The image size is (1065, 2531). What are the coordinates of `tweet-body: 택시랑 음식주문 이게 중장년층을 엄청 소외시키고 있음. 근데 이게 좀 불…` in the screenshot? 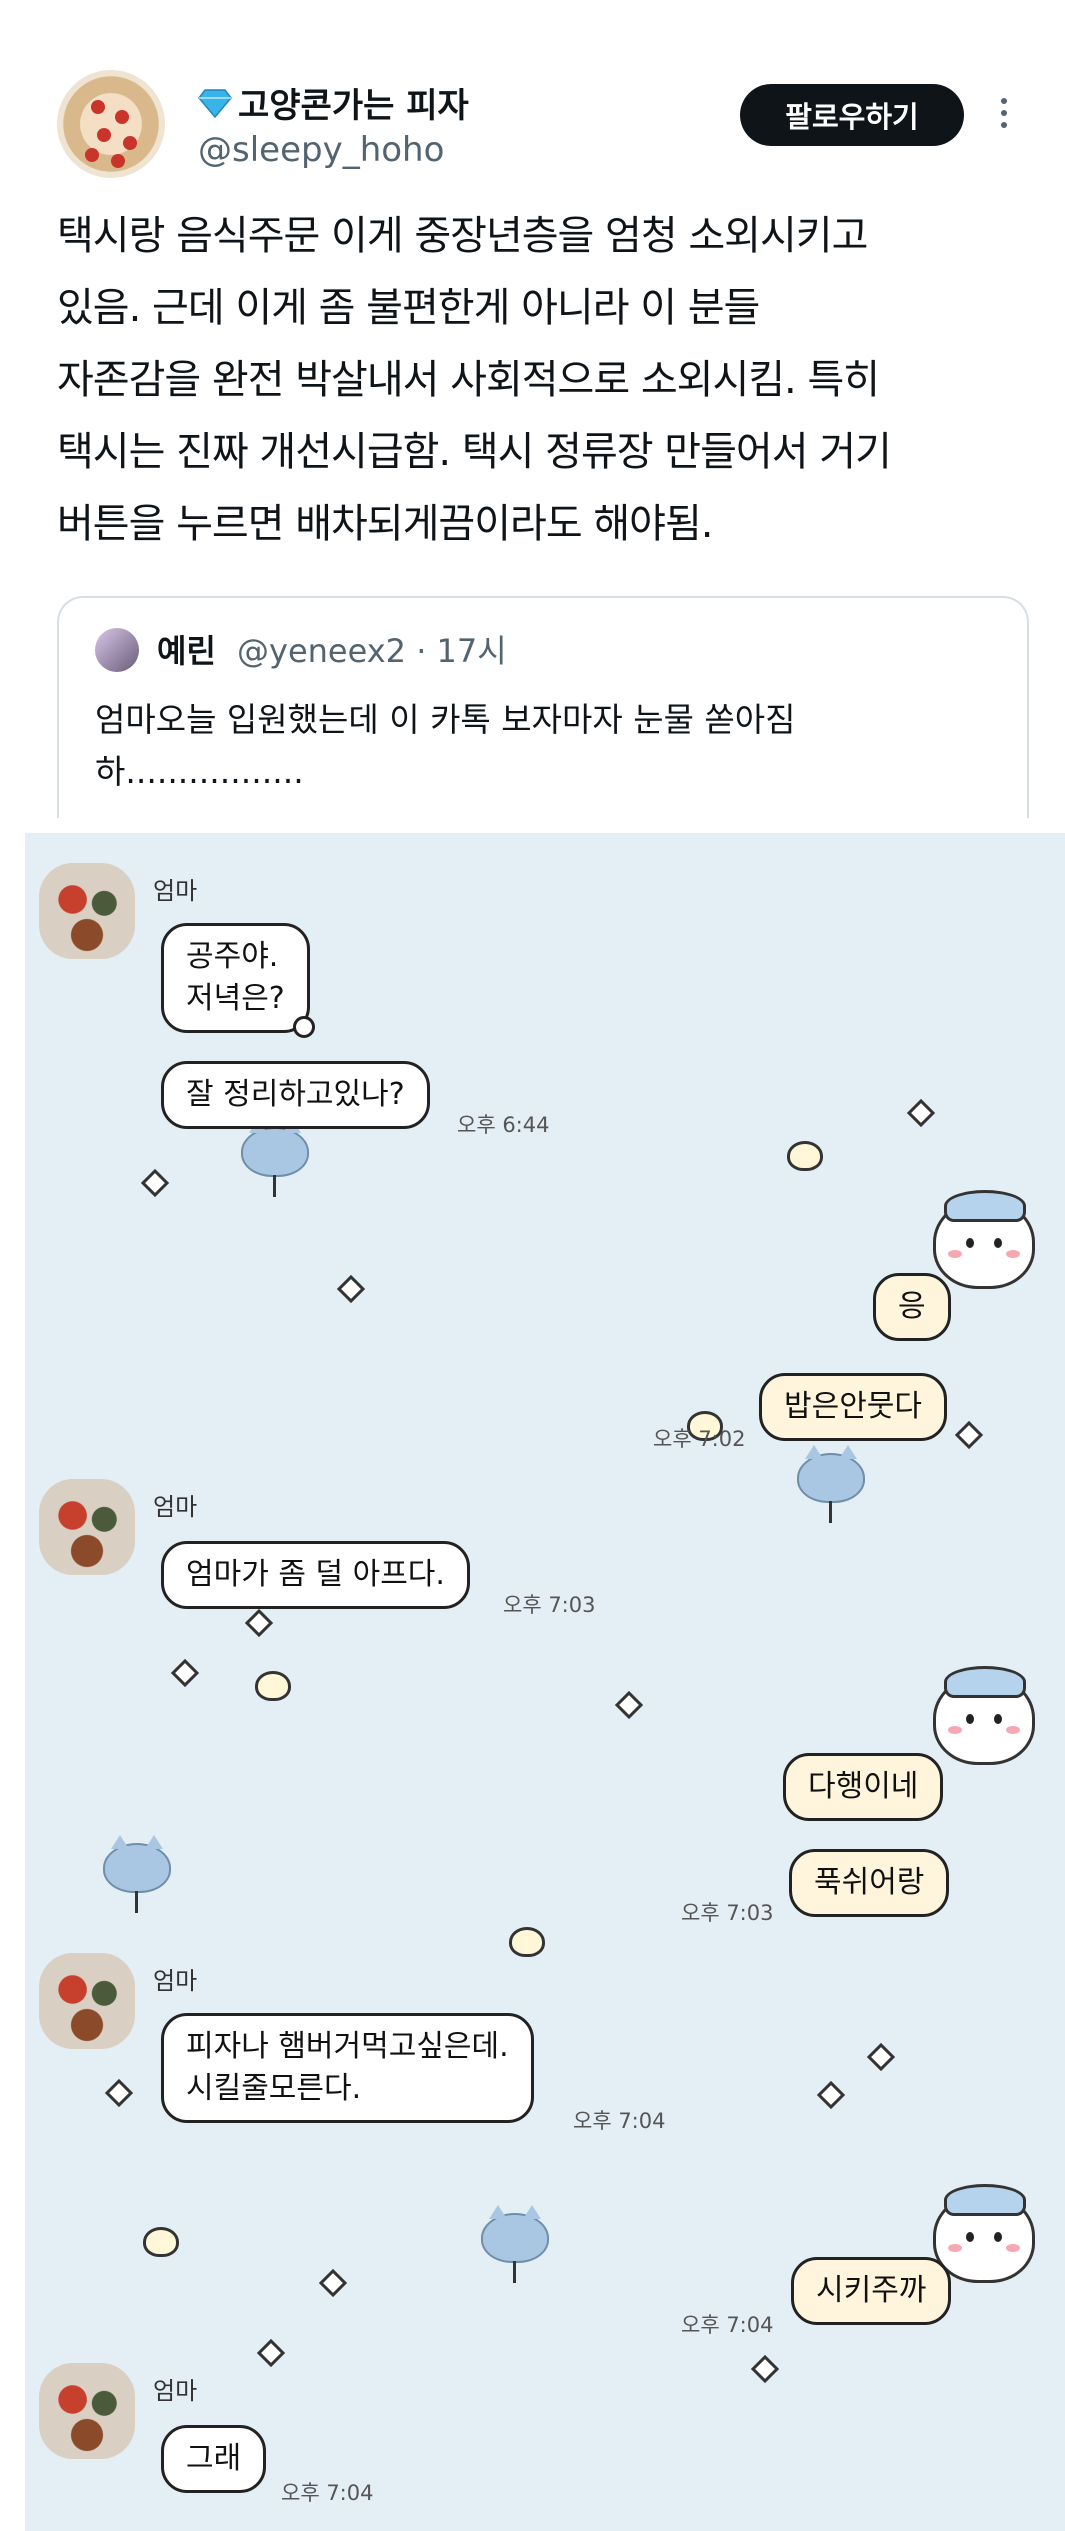 It's located at (537, 380).